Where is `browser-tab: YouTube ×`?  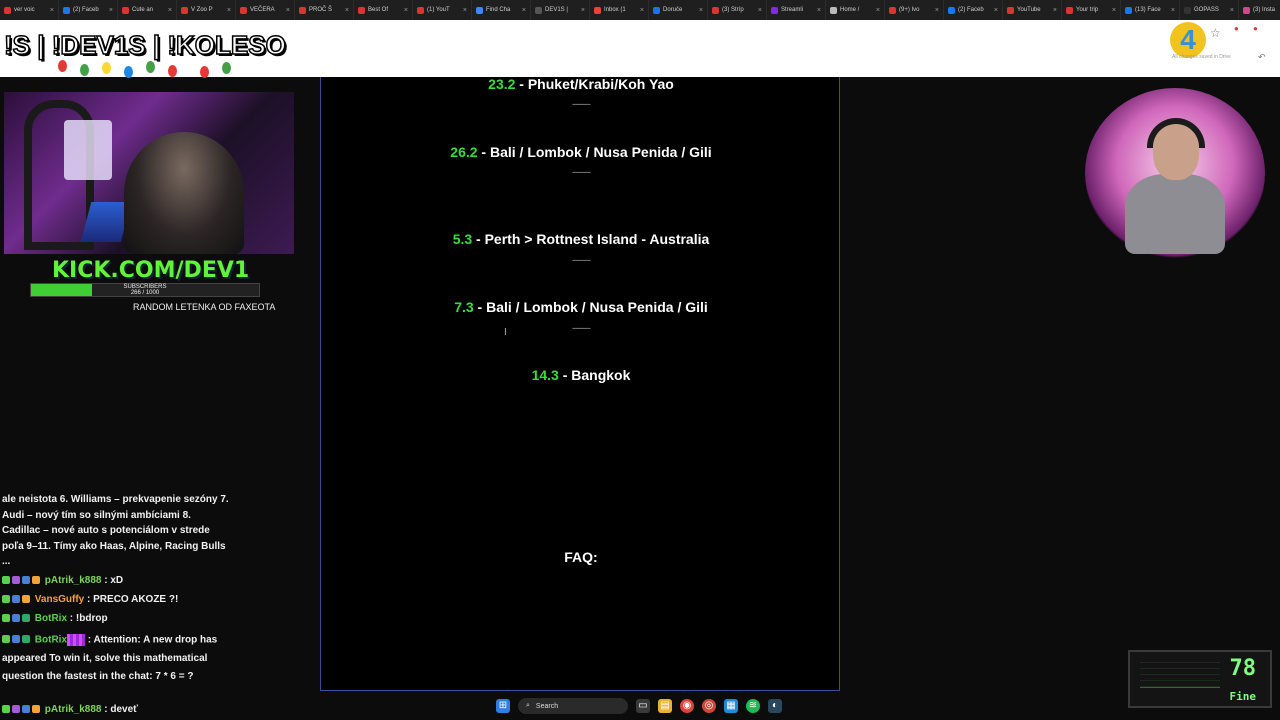 browser-tab: YouTube × is located at coordinates (1032, 10).